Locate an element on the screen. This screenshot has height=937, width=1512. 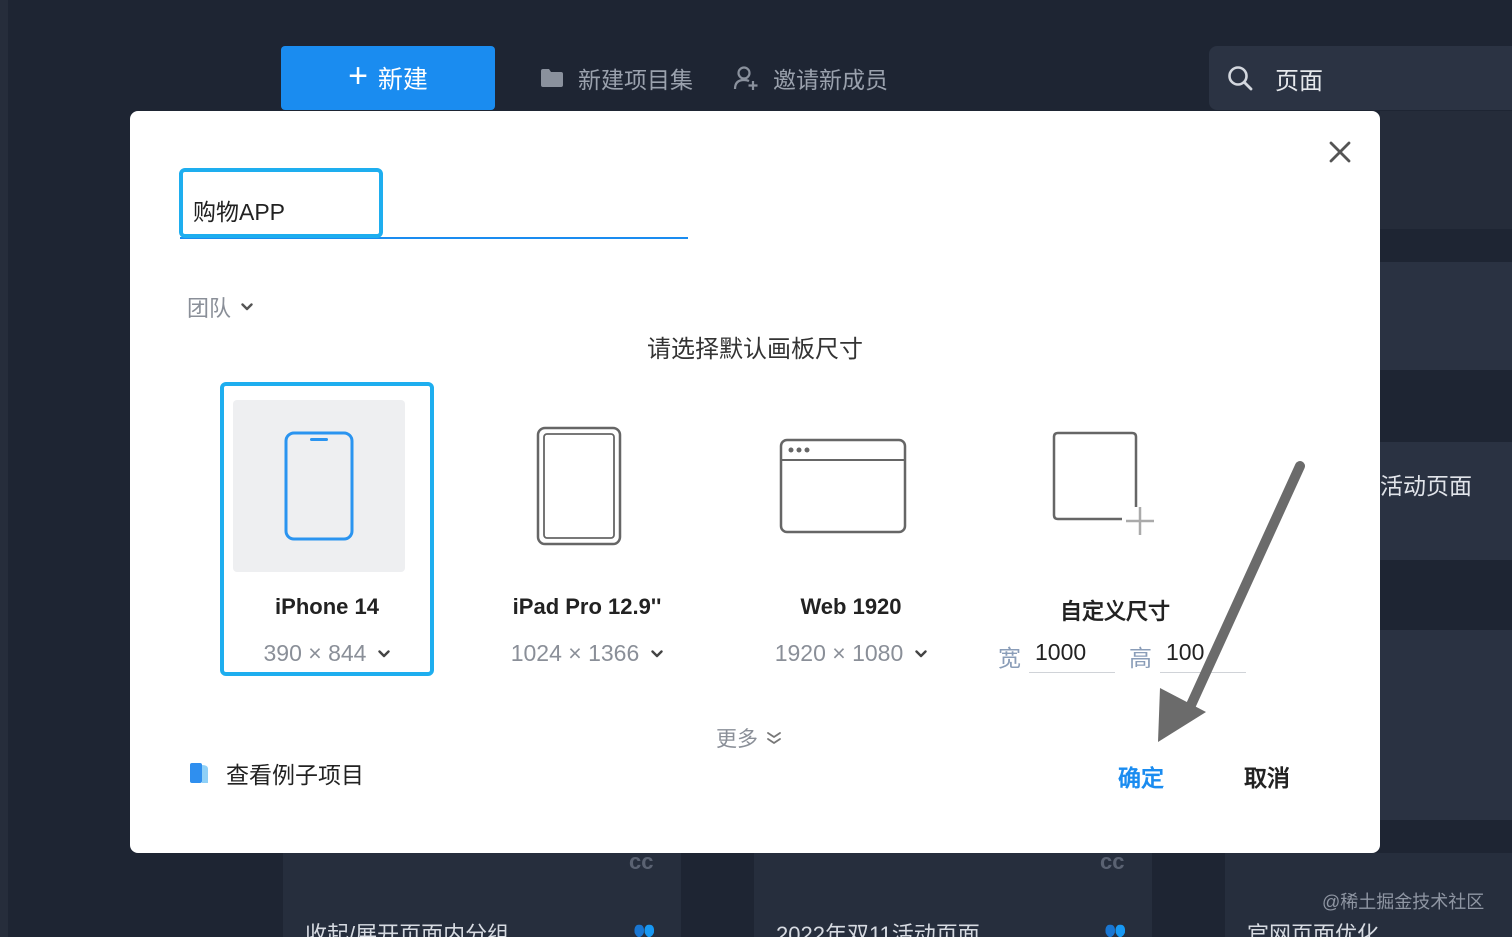
team-dropdown: 团队 is located at coordinates (220, 307).